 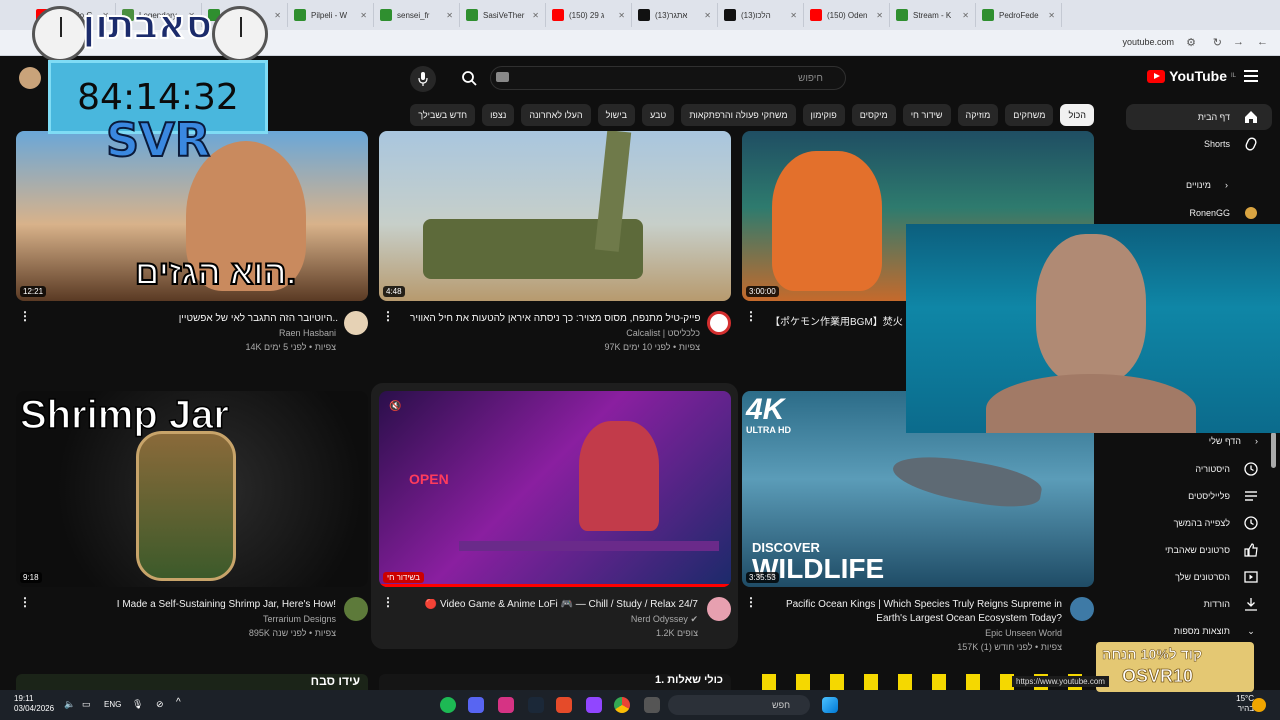 I want to click on voice-search-button, so click(x=423, y=79).